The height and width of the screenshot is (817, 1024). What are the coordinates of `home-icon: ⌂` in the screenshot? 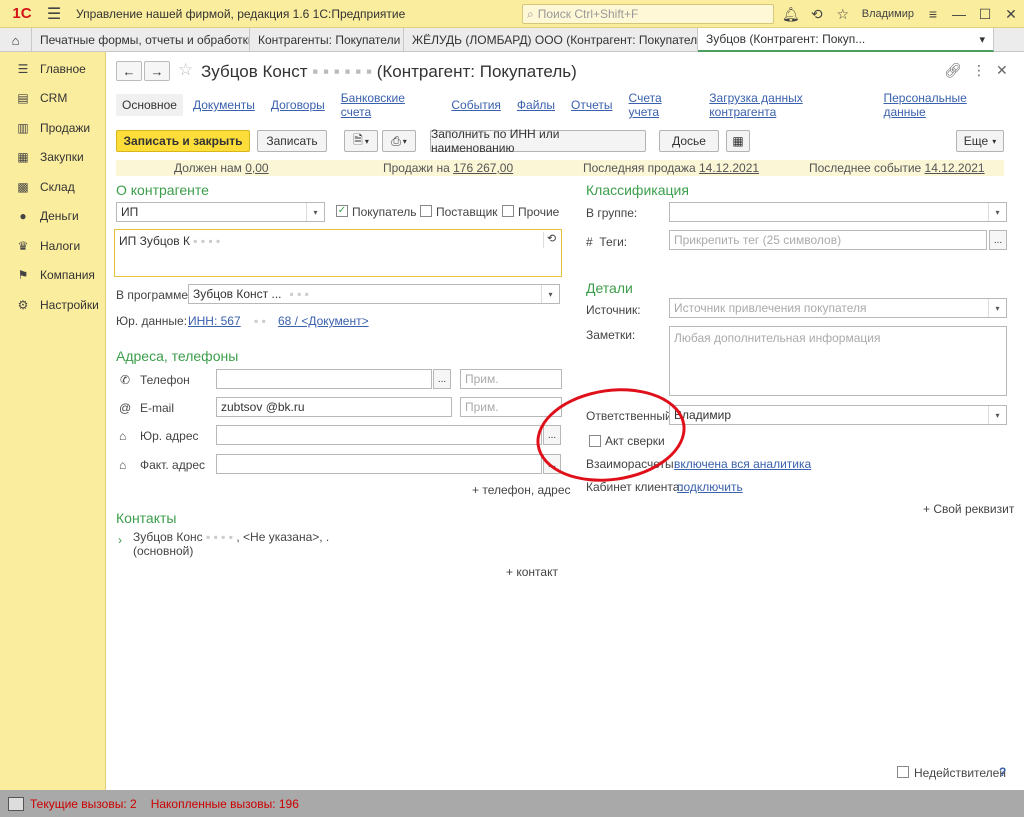 It's located at (16, 40).